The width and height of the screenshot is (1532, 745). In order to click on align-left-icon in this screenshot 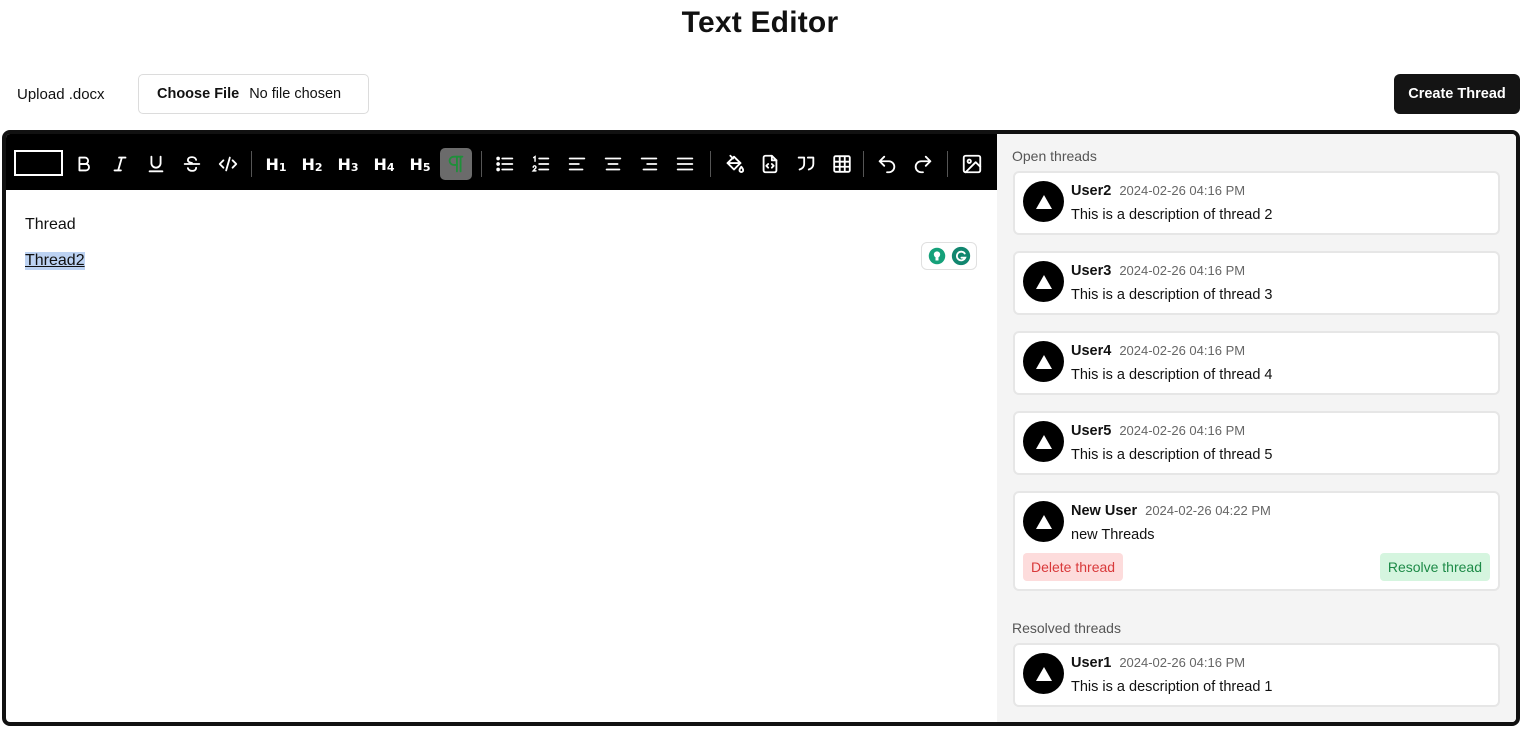, I will do `click(577, 164)`.